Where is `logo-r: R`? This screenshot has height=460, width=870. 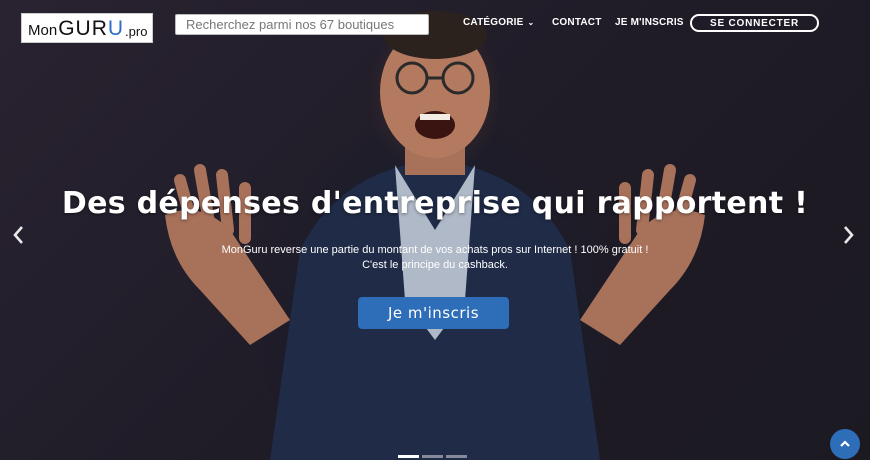
logo-r: R is located at coordinates (99, 28).